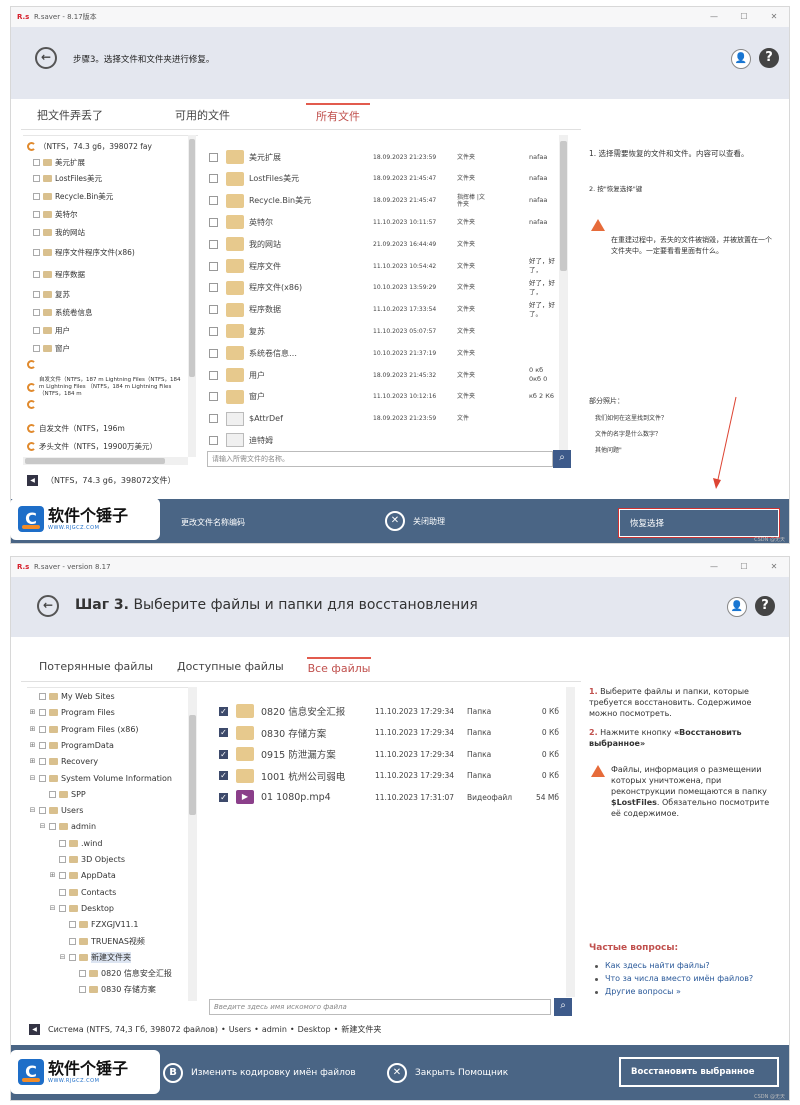 The image size is (800, 1105). Describe the element at coordinates (314, 1029) in the screenshot. I see `breadcrumb-item: Desktop` at that location.